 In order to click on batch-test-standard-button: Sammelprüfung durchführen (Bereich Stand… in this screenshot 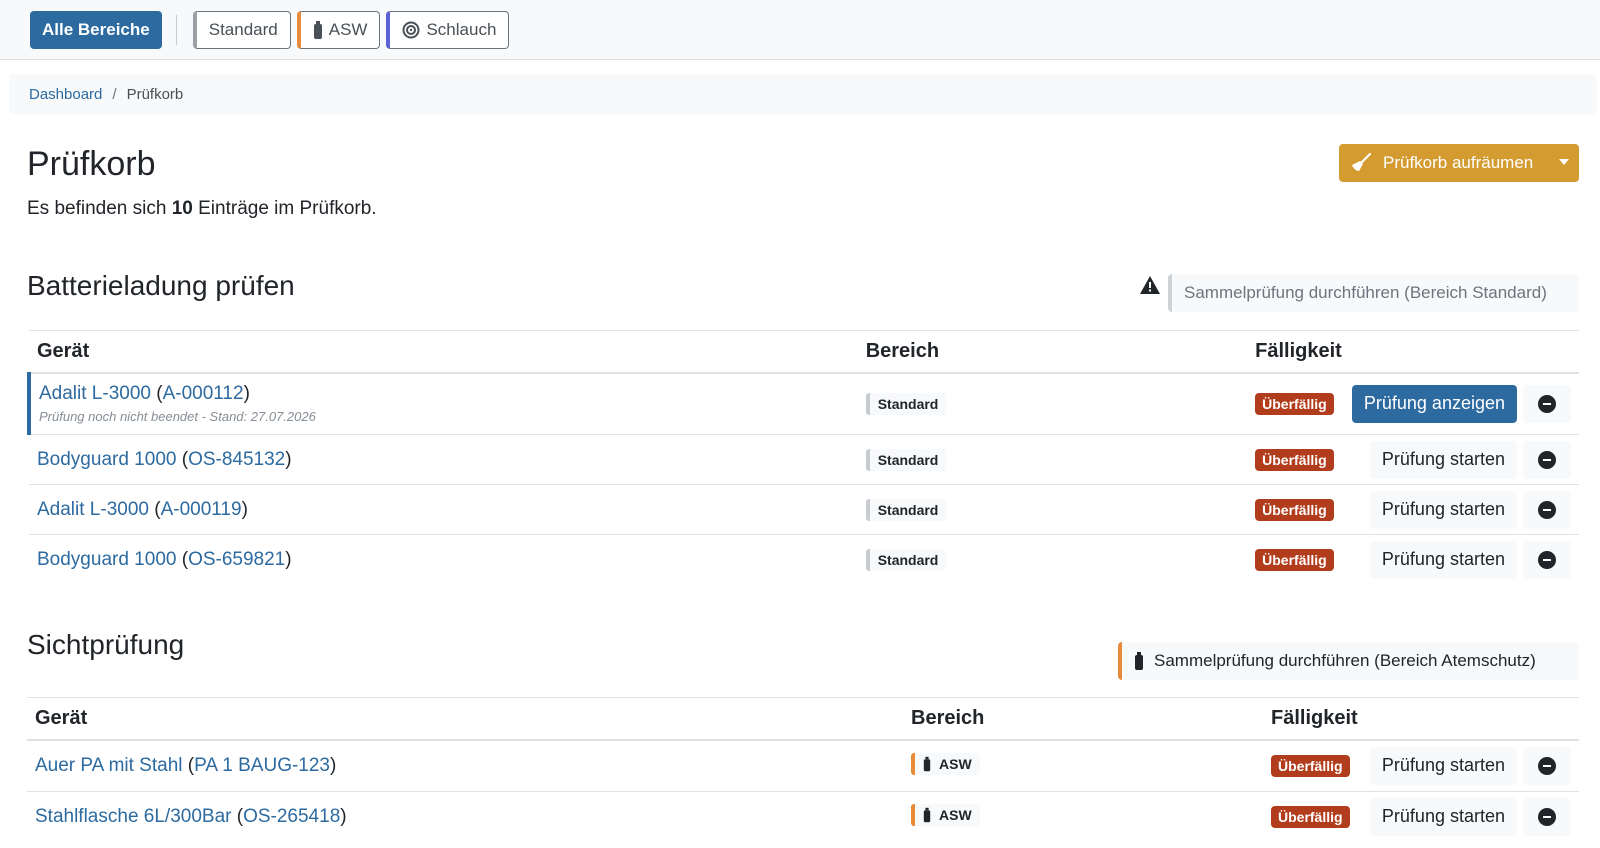, I will do `click(1373, 293)`.